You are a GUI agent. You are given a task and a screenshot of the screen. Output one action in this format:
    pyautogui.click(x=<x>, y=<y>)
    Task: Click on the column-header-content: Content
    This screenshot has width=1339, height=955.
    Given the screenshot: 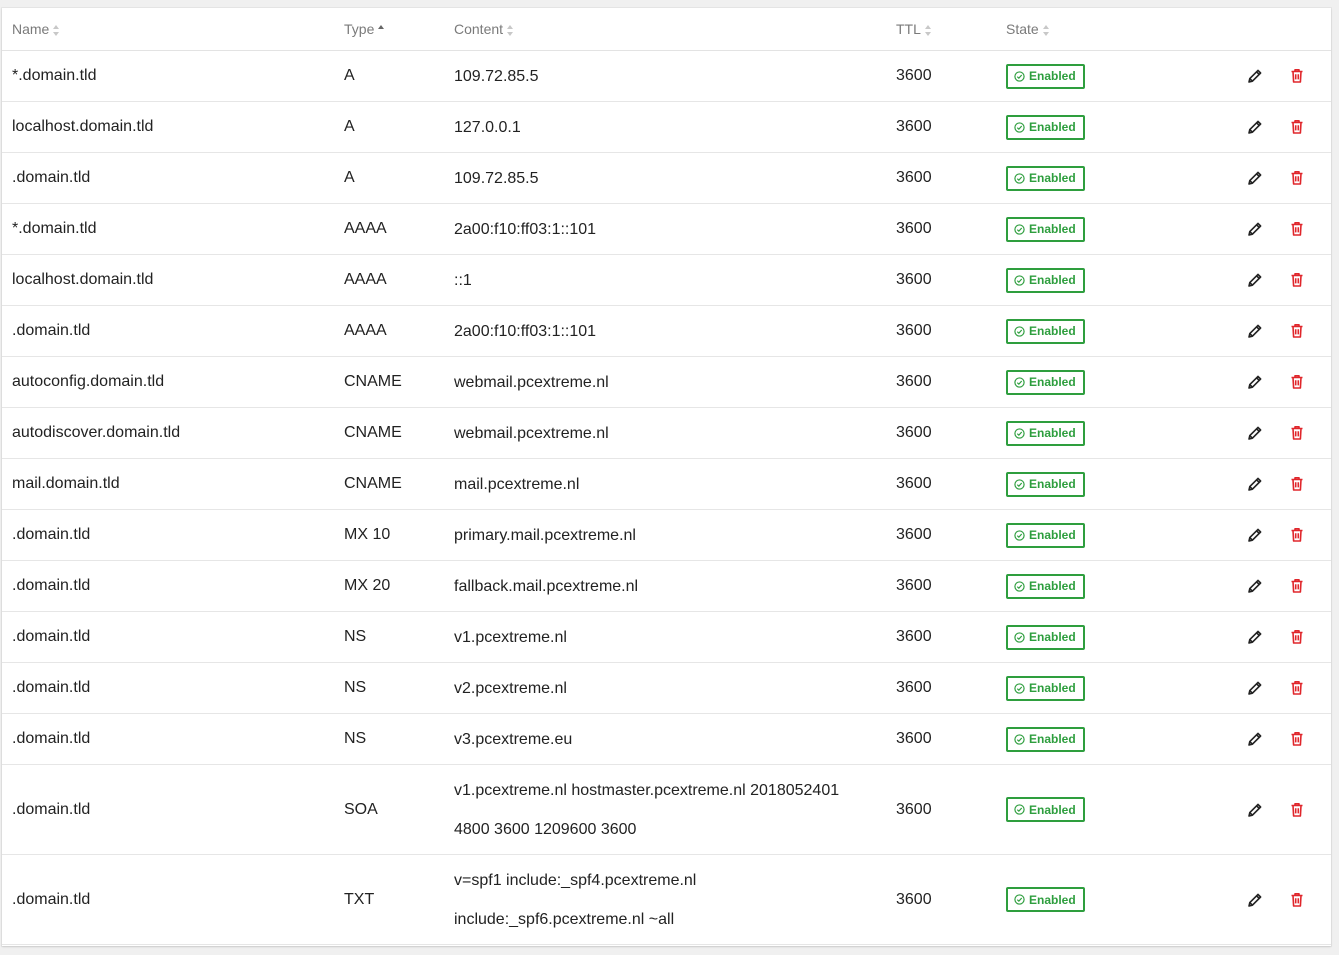 What is the action you would take?
    pyautogui.click(x=665, y=29)
    